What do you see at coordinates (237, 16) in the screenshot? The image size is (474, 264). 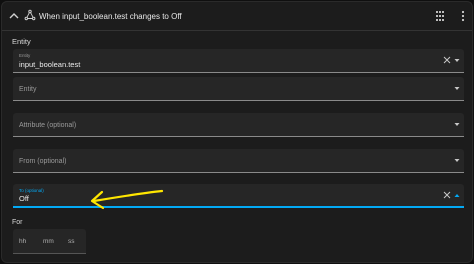 I see `trigger-header: When input_boolean.test changes to Off` at bounding box center [237, 16].